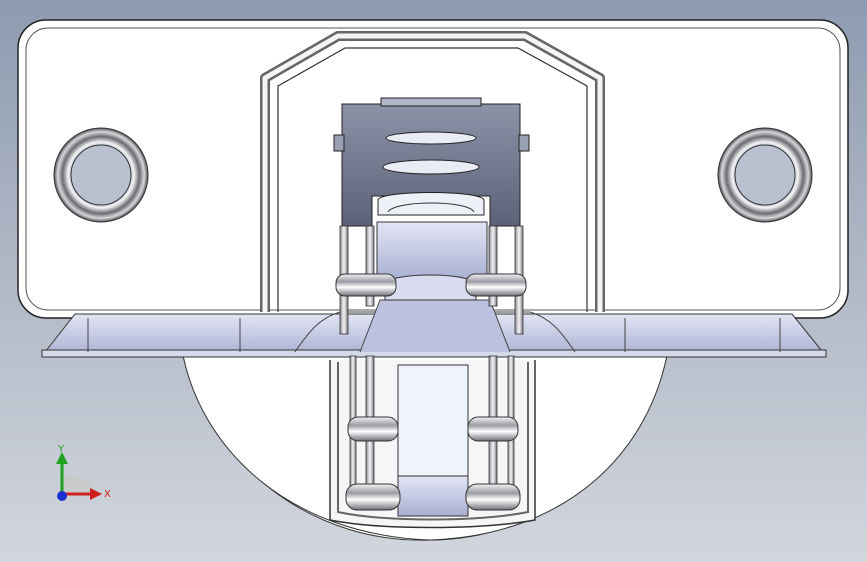 The width and height of the screenshot is (867, 562). I want to click on left-mount-hole, so click(101, 175).